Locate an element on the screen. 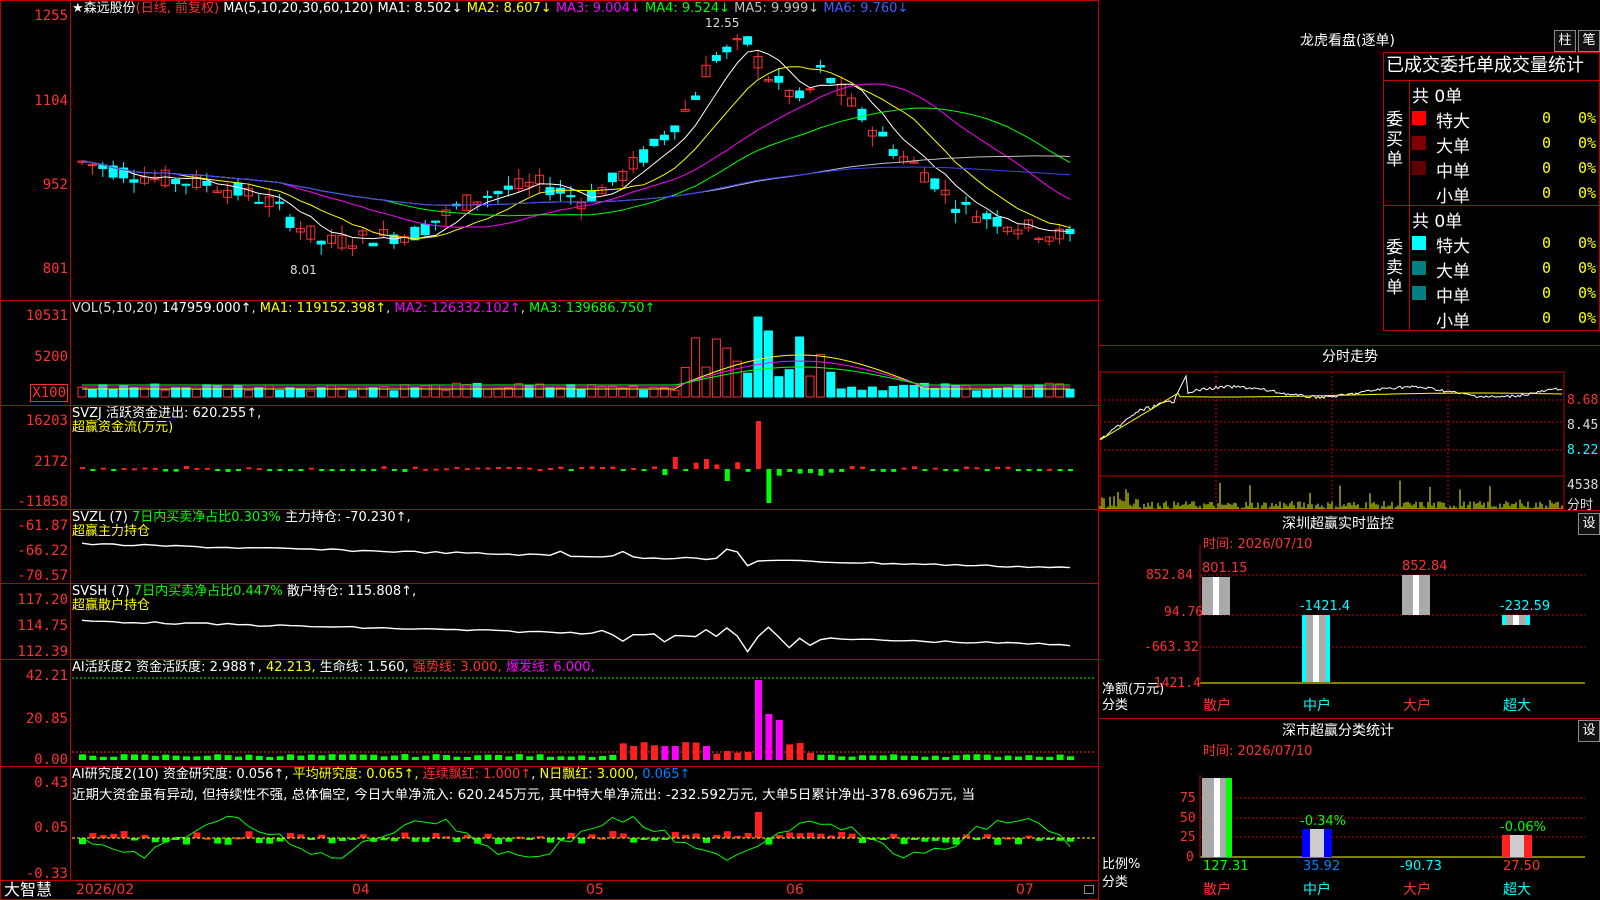 The image size is (1600, 900). sz-bar-chaoda is located at coordinates (1516, 620).